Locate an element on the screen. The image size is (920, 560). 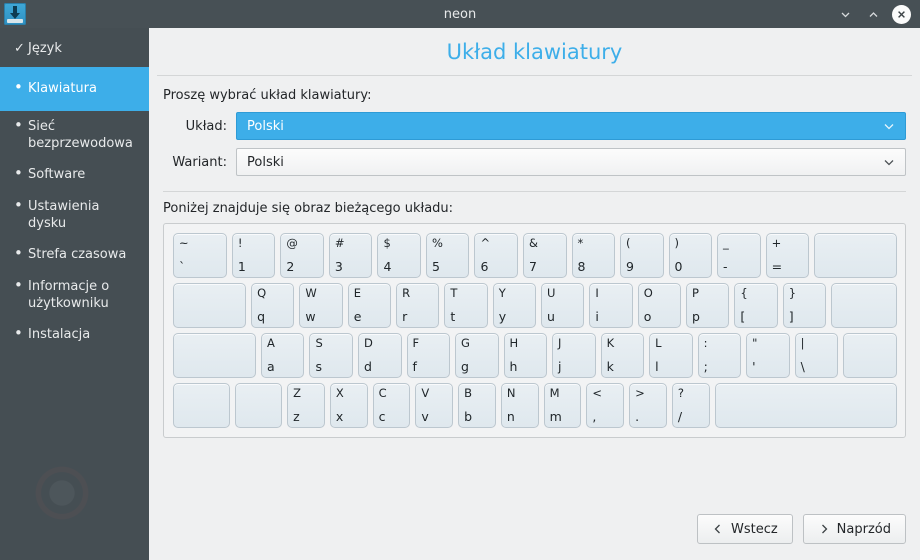
key-2: @2 is located at coordinates (302, 255).